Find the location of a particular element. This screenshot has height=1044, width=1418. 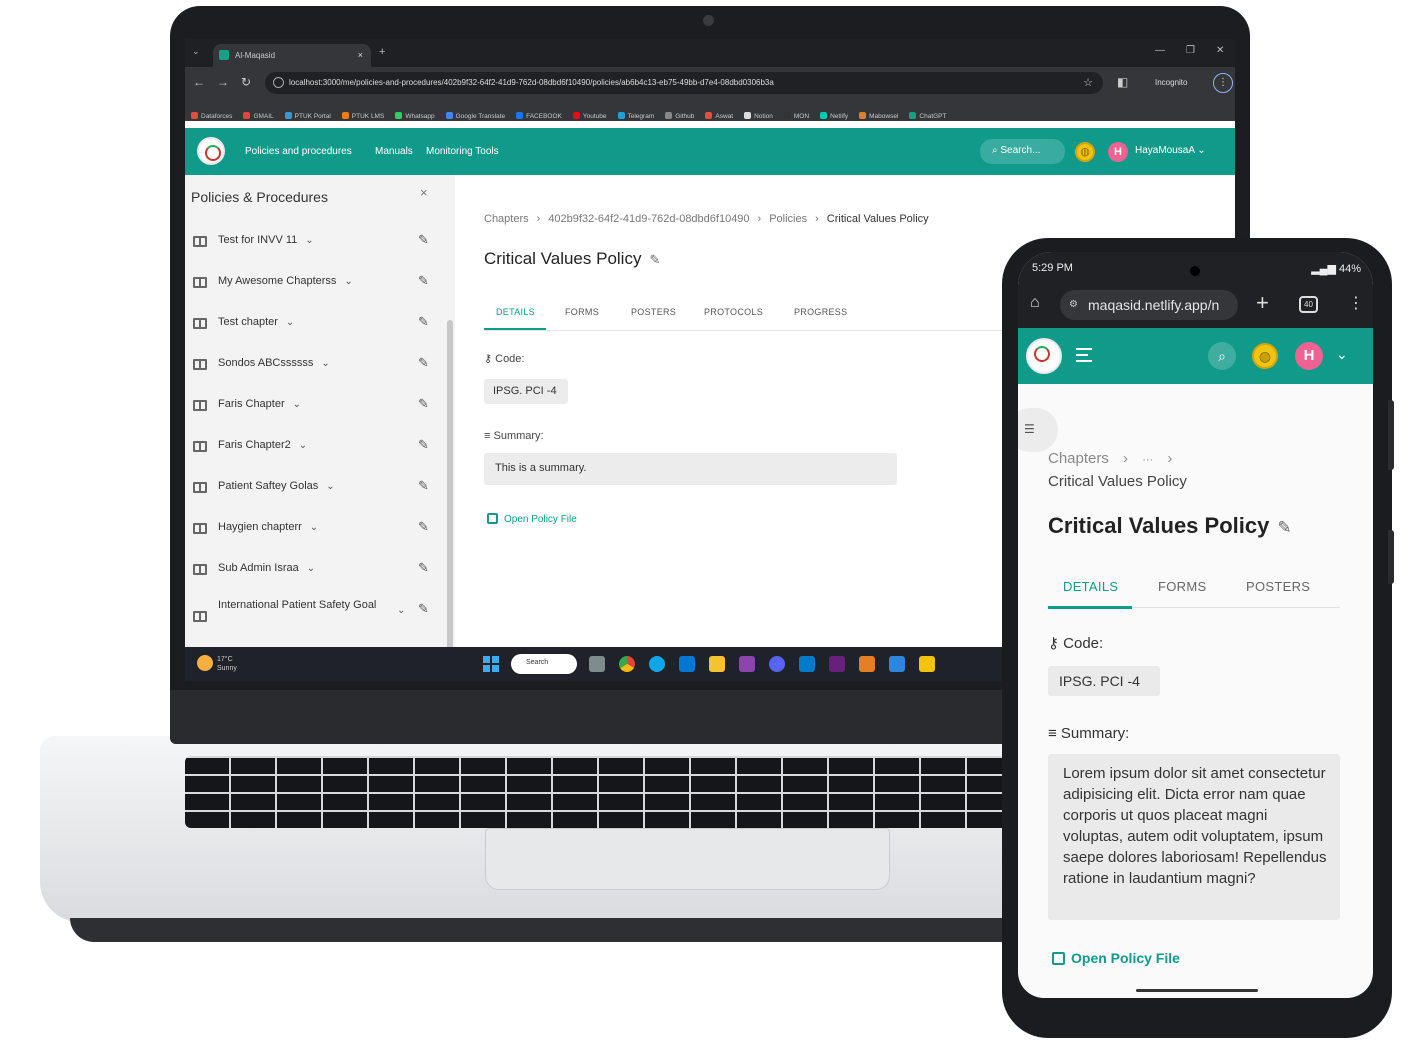

sidebar-item: Test for INVV 11 ⌄ ✎ is located at coordinates (318, 253).